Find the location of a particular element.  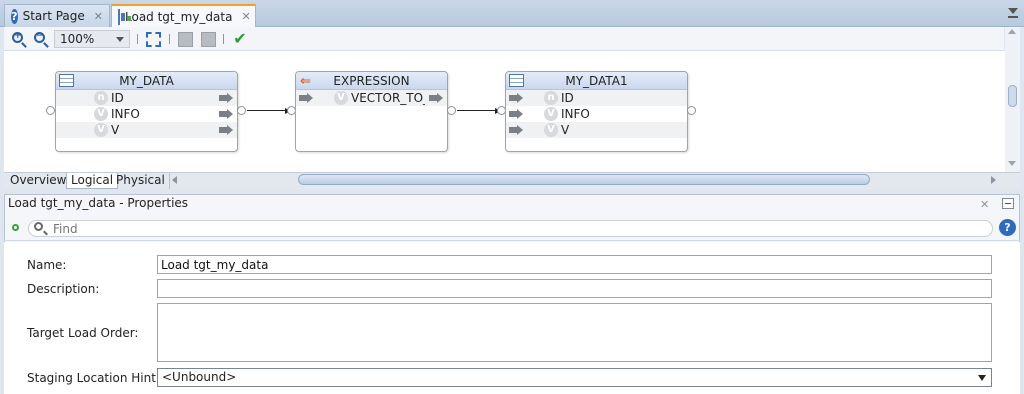

node-header: ⇐ EXPRESSION is located at coordinates (371, 81).